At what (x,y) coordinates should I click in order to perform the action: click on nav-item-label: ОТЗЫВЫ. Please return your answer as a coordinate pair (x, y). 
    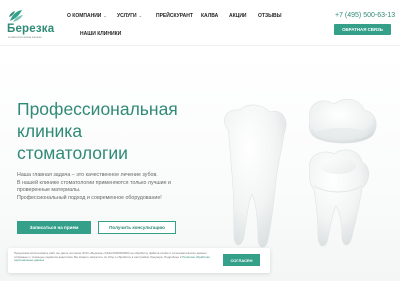
    Looking at the image, I should click on (270, 16).